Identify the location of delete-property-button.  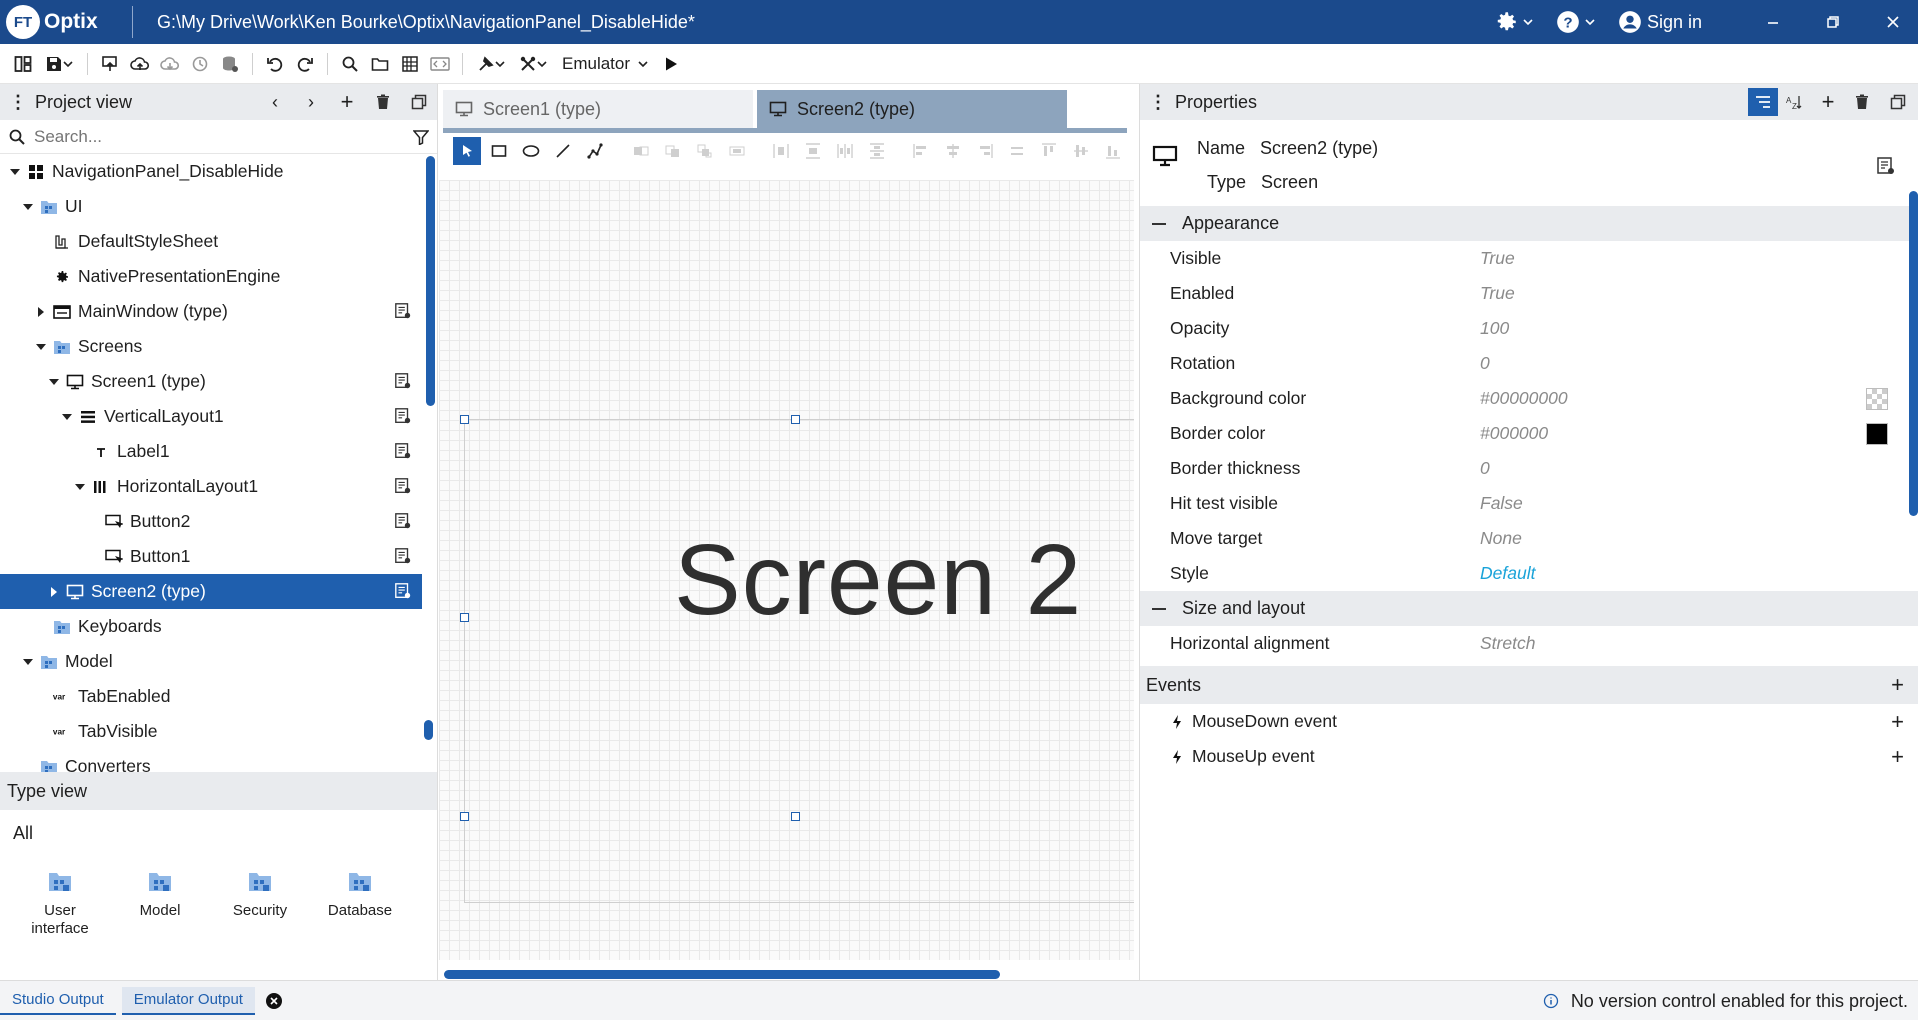
(1862, 102).